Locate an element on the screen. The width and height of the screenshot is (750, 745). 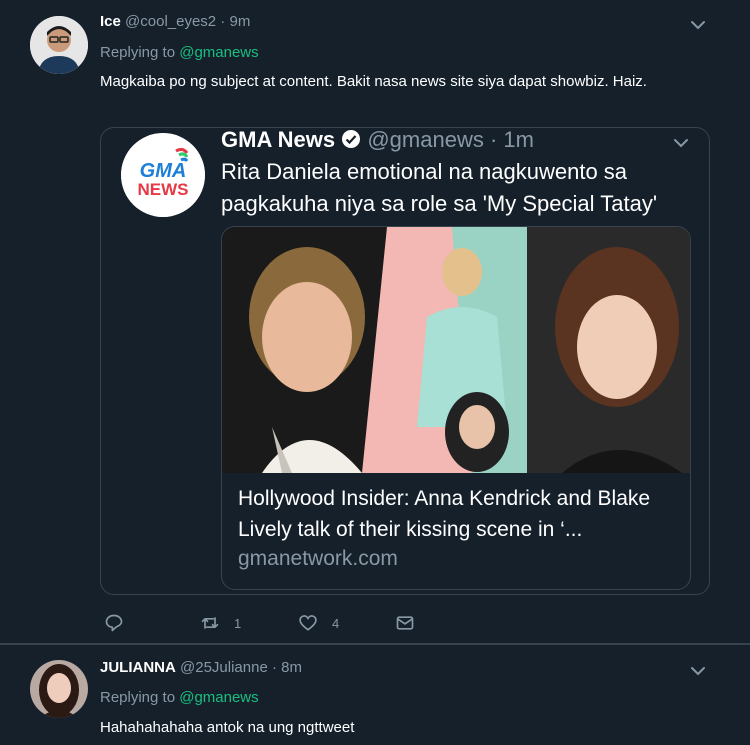
quoted-handle-and-time: @gmanews · 1m is located at coordinates (450, 139).